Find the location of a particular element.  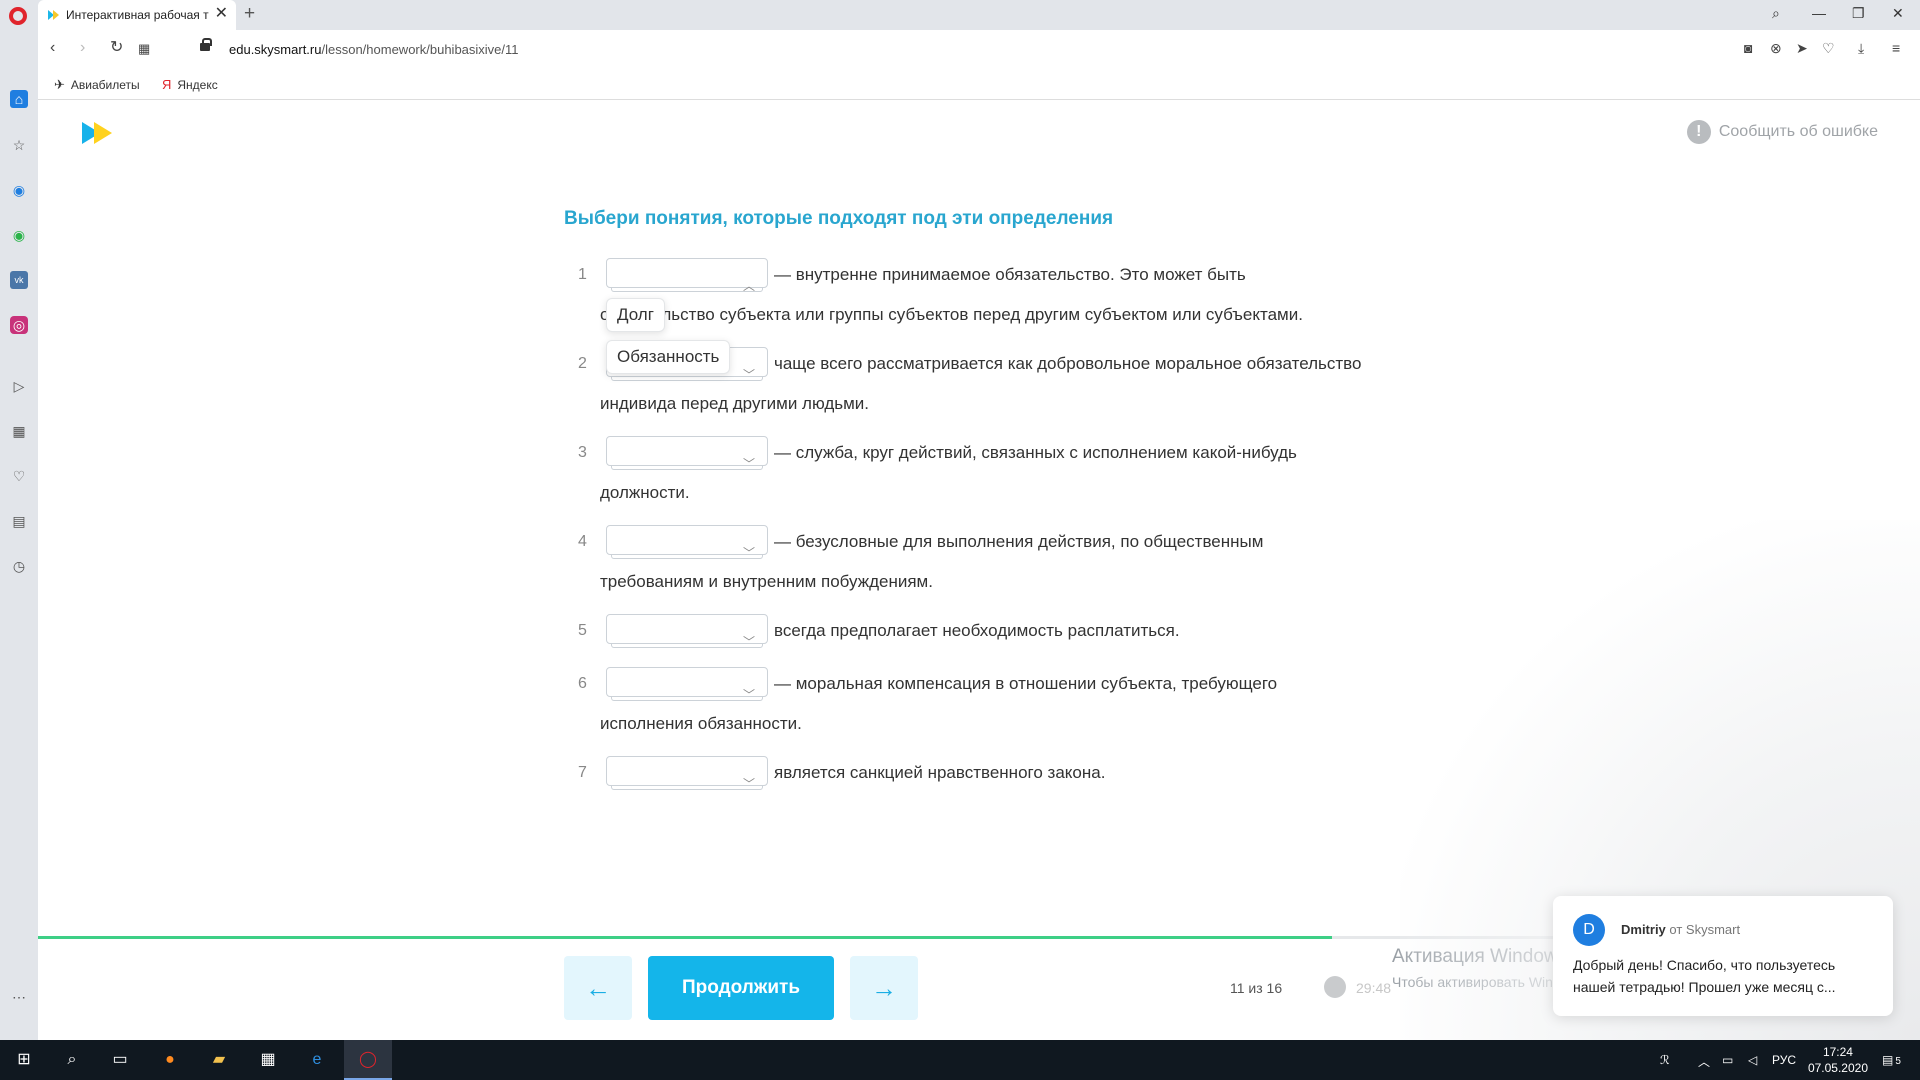

chevron-down-icon: ﹀ is located at coordinates (748, 642).